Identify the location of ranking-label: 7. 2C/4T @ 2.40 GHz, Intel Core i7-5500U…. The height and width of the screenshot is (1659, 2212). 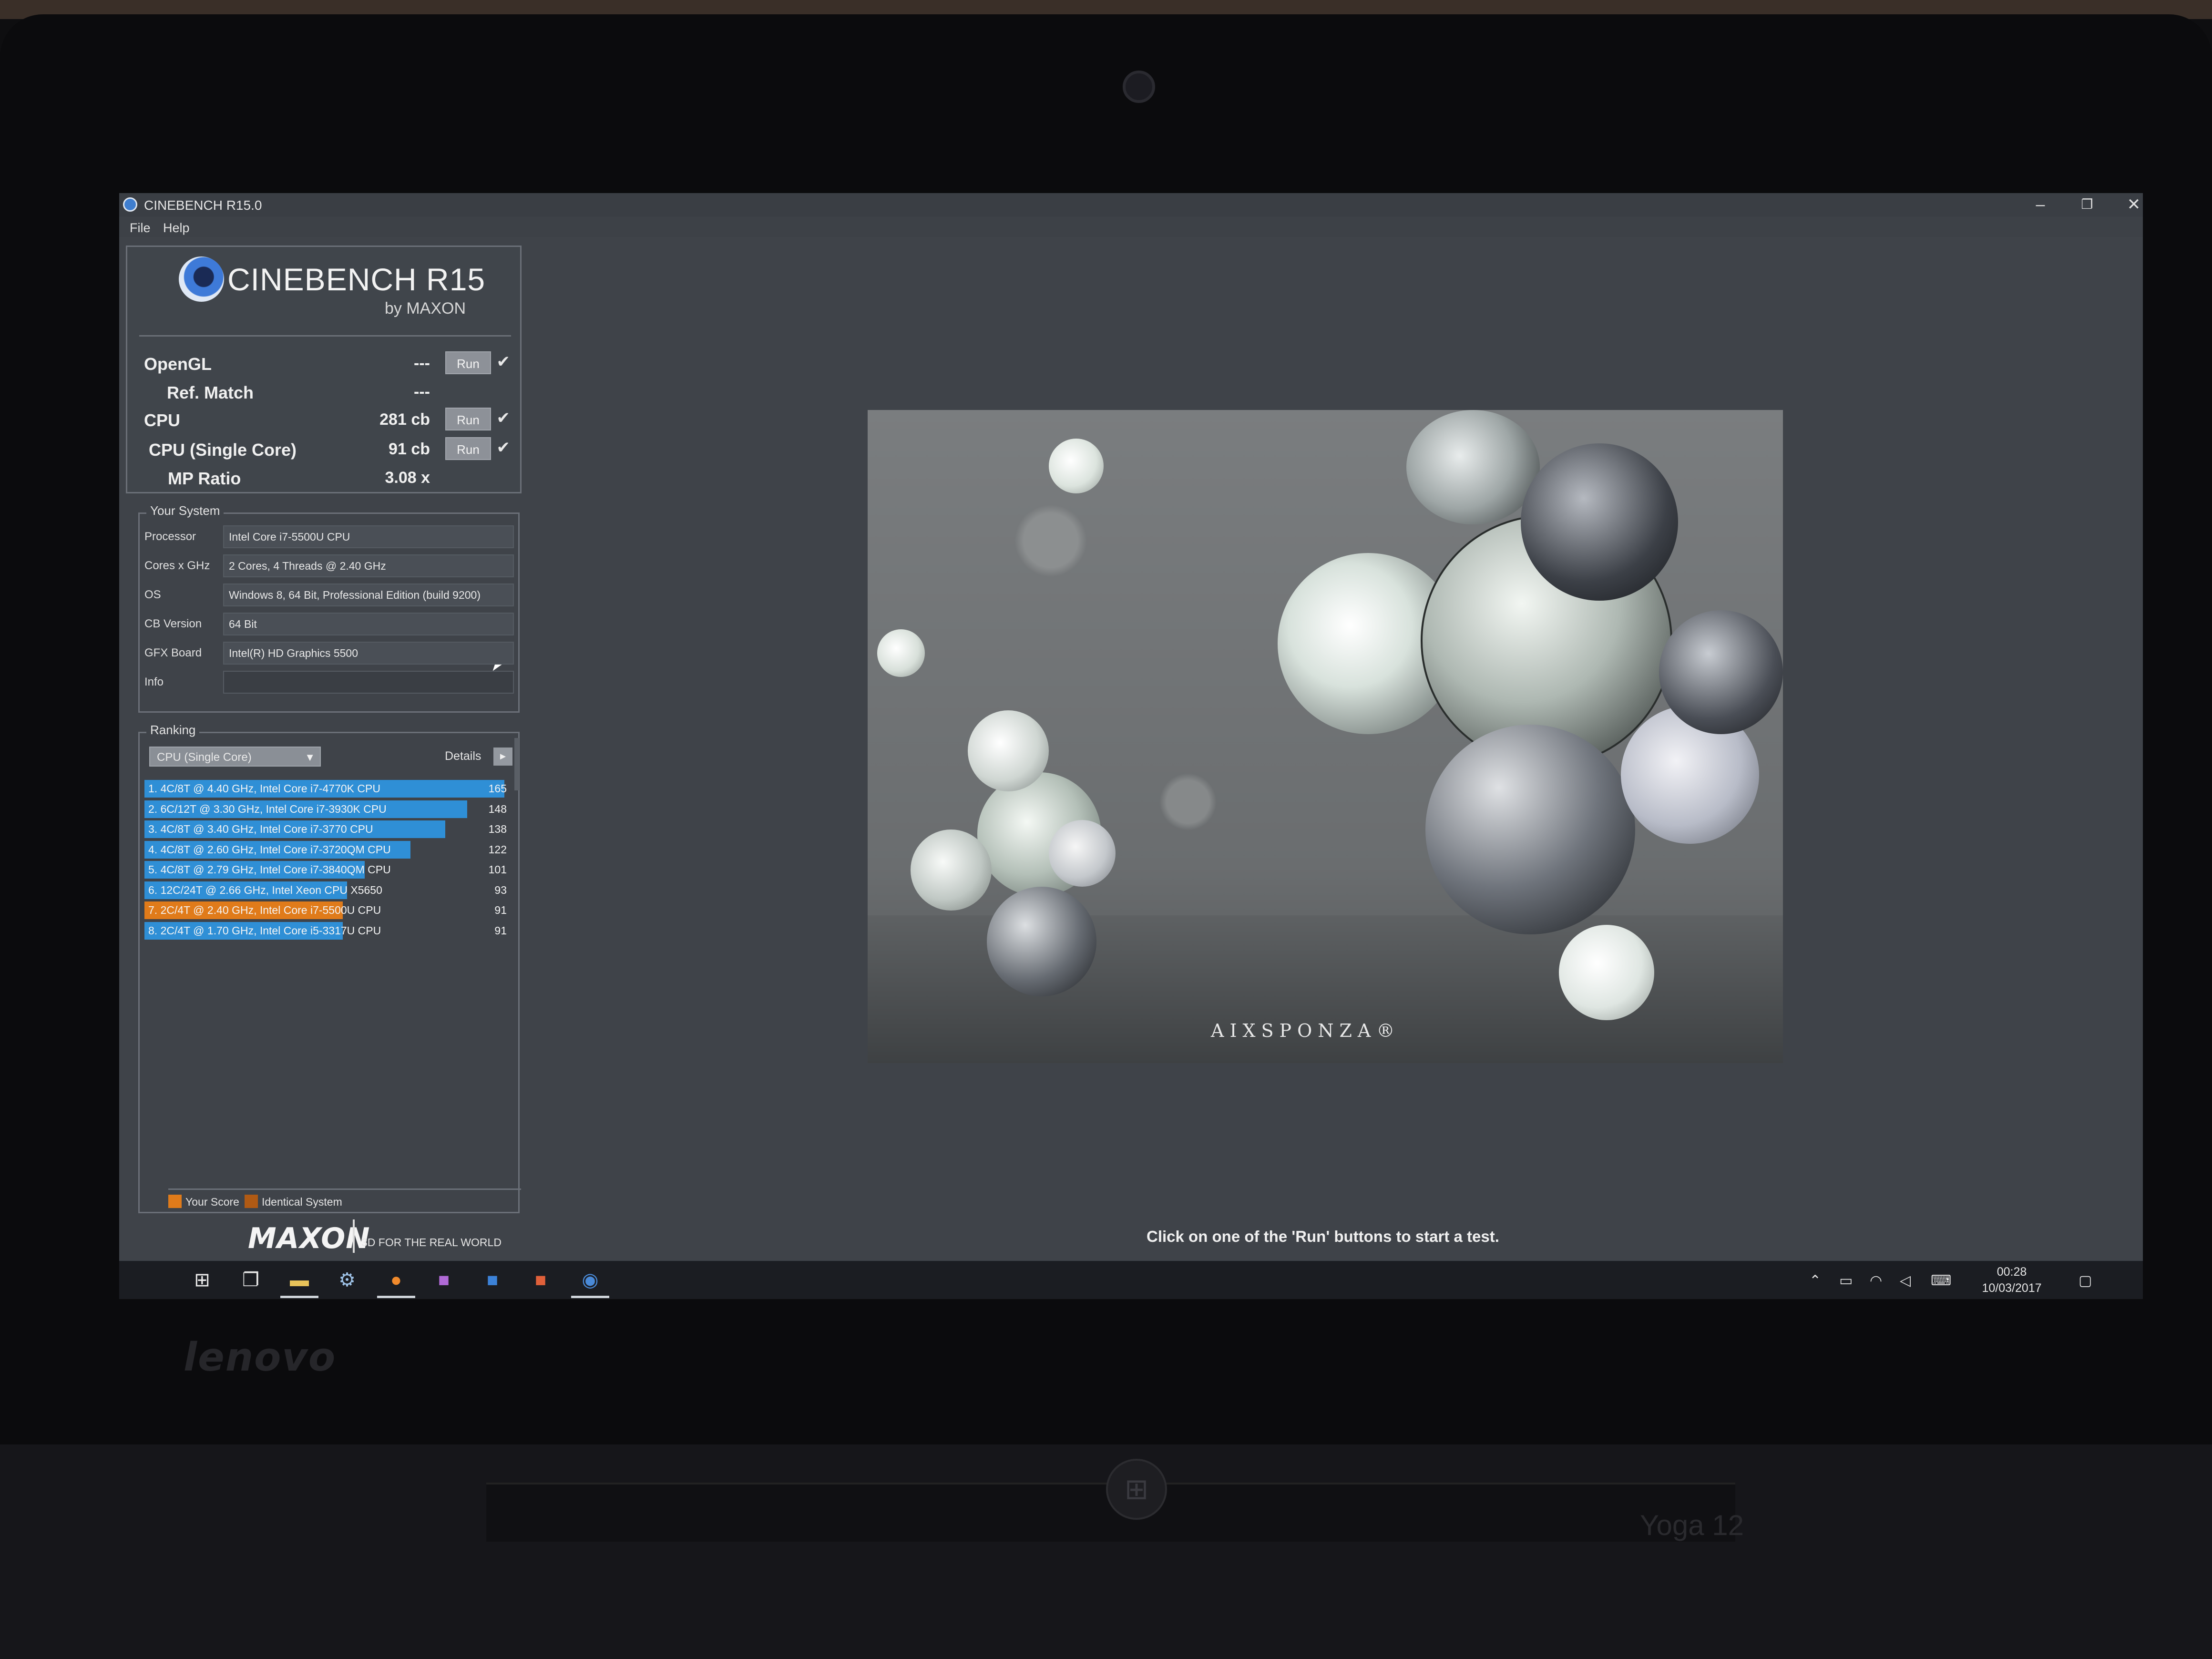
(264, 910).